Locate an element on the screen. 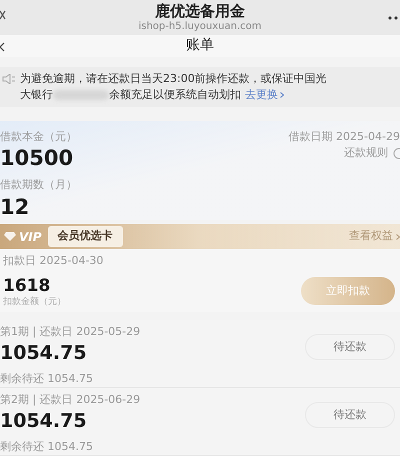 Image resolution: width=400 pixels, height=456 pixels. installment-period: 第1期 | 还款日 2025-05-29 is located at coordinates (70, 332).